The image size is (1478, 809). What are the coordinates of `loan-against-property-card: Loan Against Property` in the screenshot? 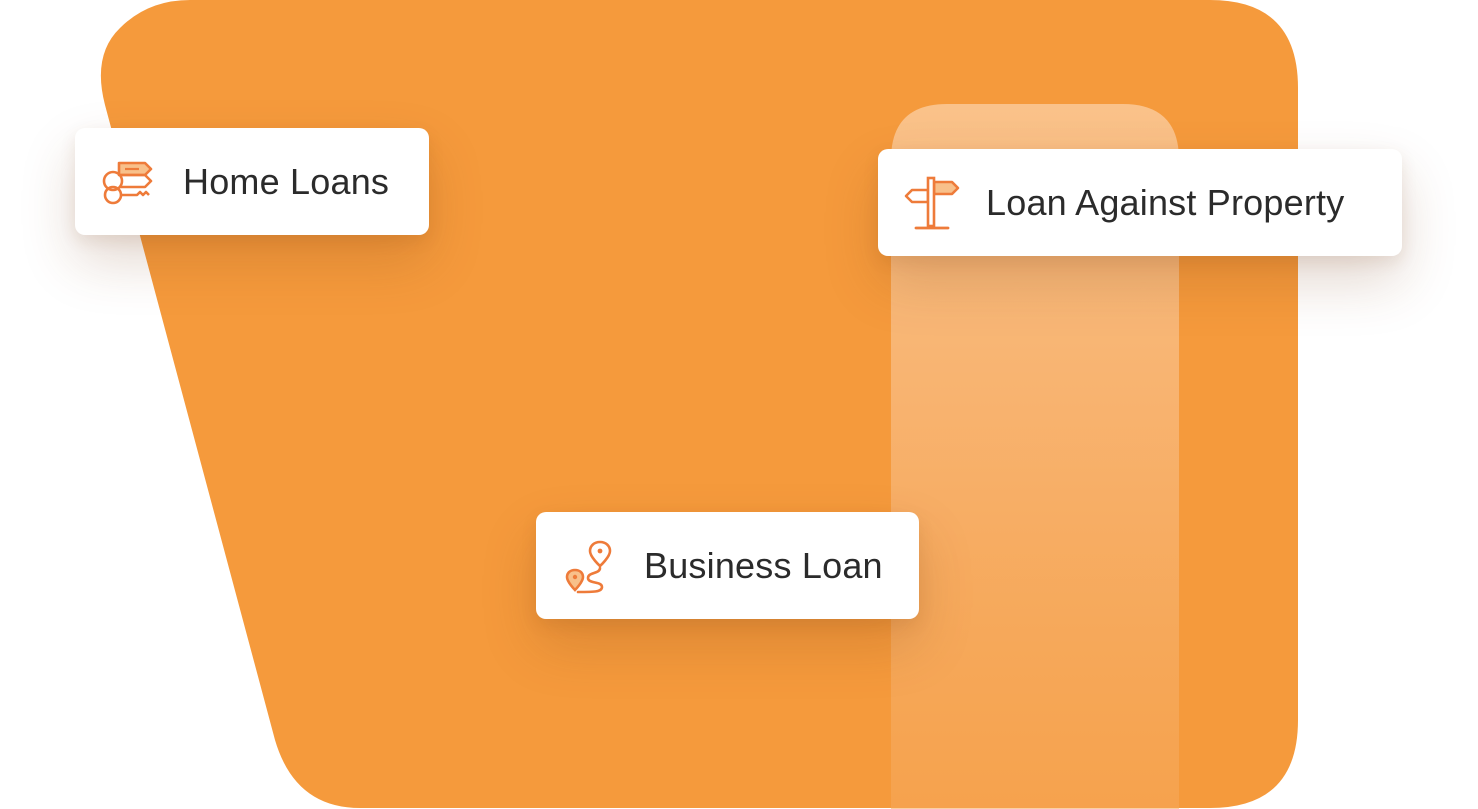 It's located at (1140, 202).